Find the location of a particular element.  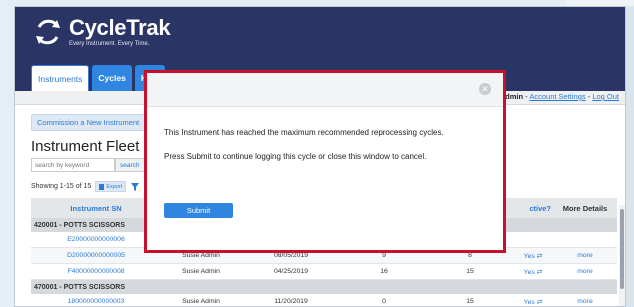

modal-header: ✕ is located at coordinates (325, 90).